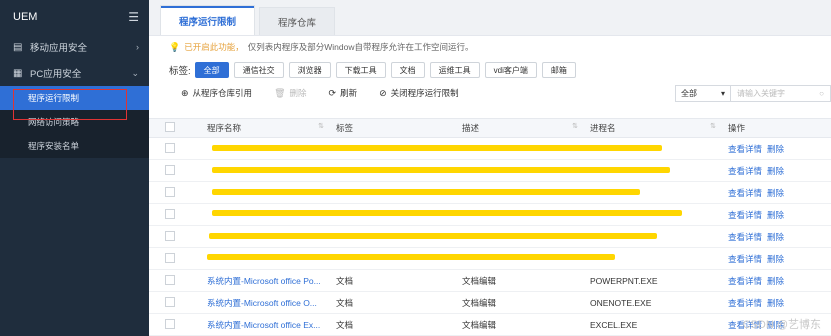 The height and width of the screenshot is (336, 831). I want to click on header-process: 进程名 ⇅, so click(653, 128).